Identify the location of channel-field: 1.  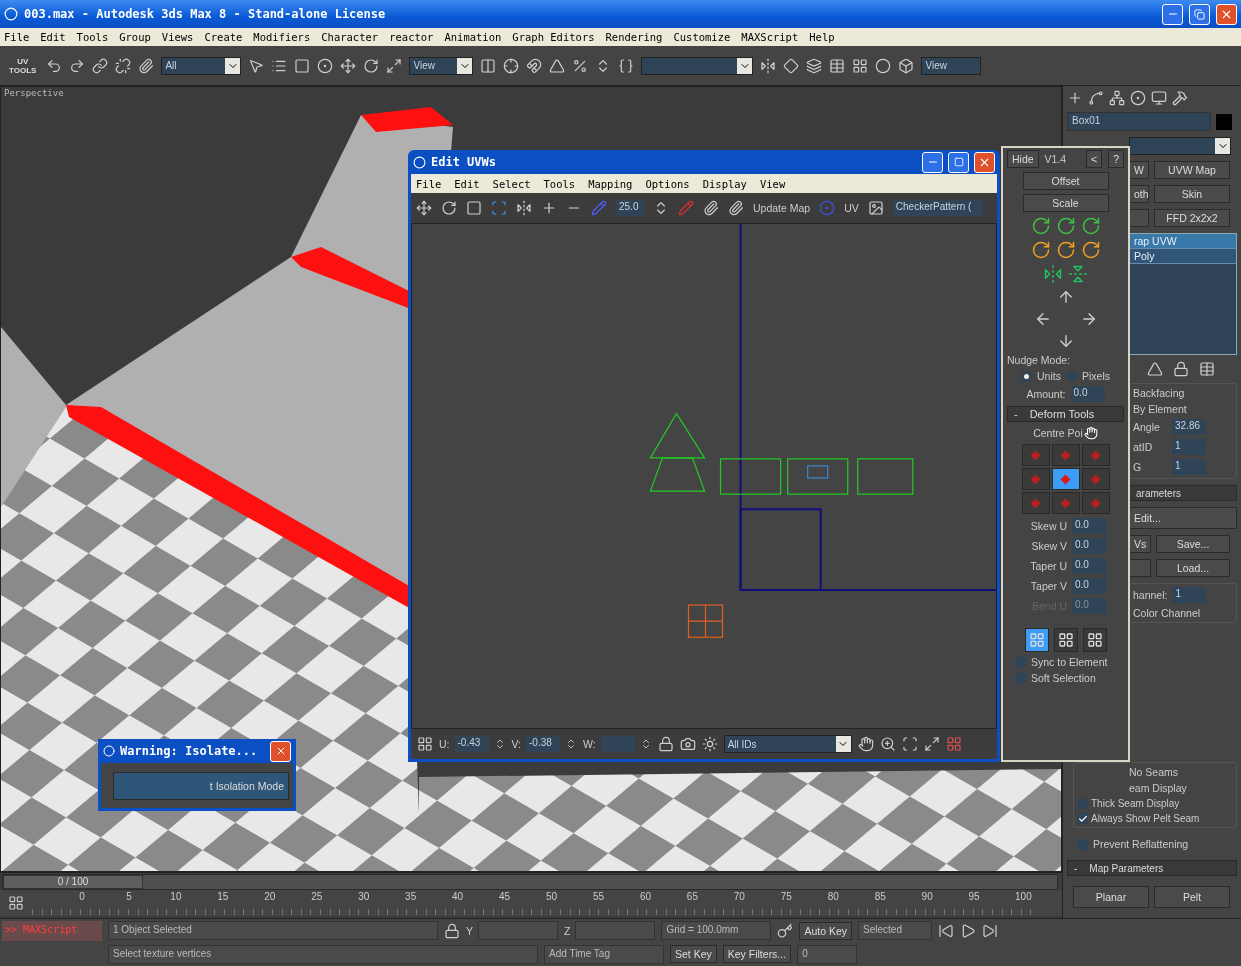
(1189, 595).